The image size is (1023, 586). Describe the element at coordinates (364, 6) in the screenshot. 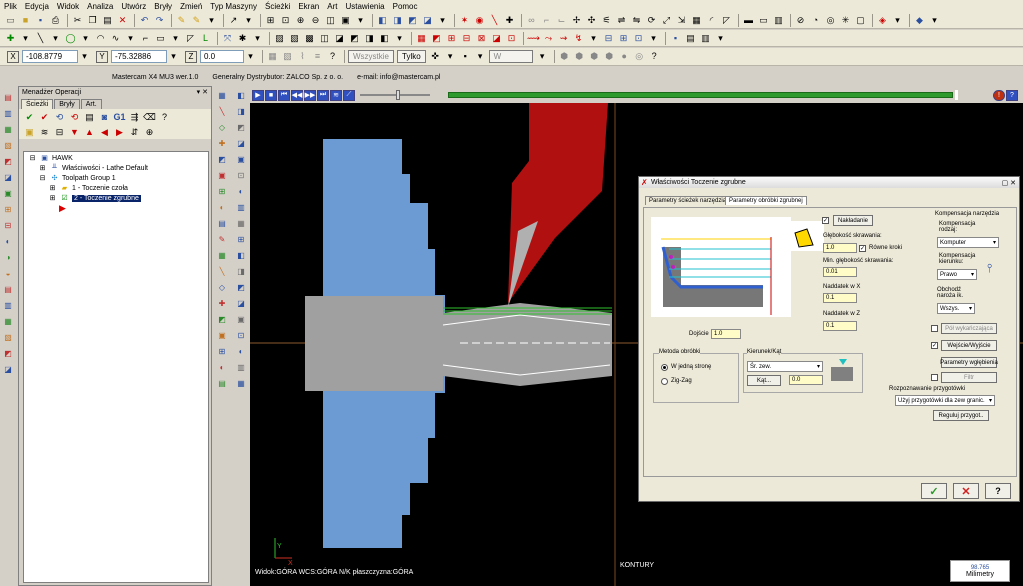

I see `menu-item-11: Ustawienia` at that location.